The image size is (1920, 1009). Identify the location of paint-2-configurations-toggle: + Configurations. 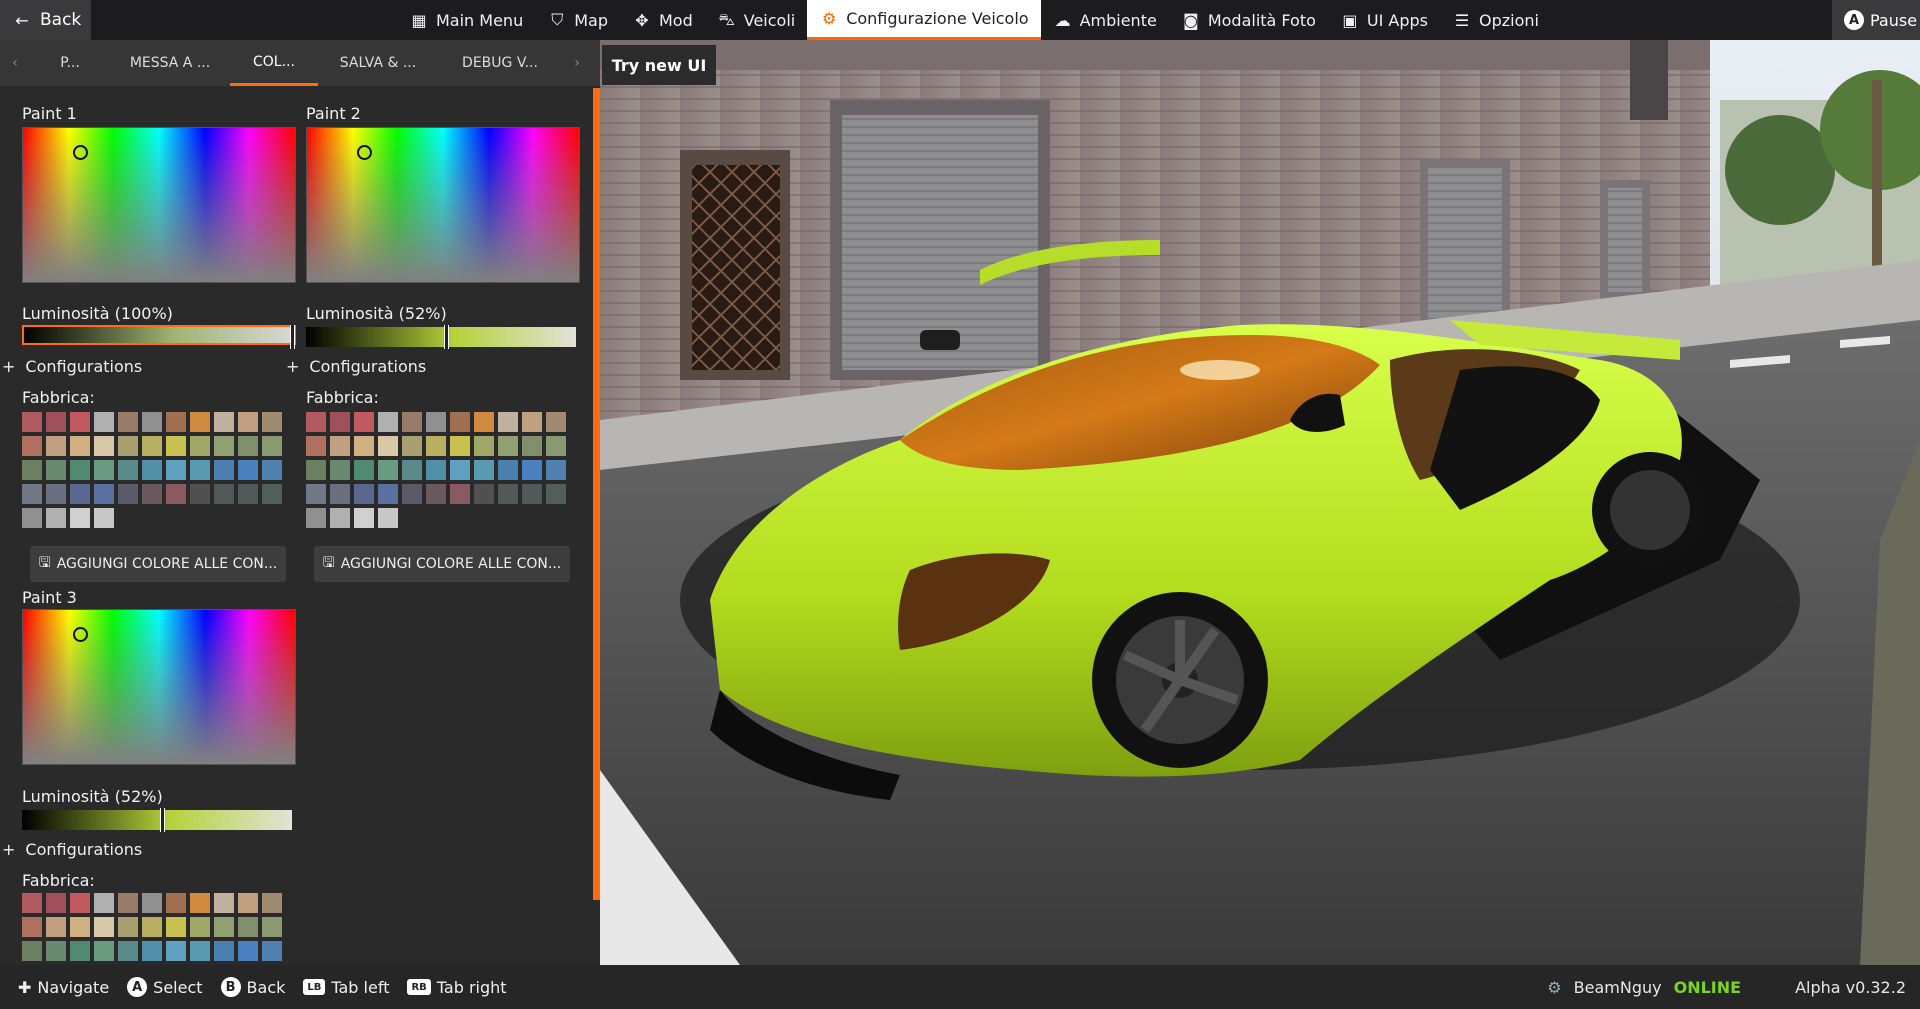
(356, 366).